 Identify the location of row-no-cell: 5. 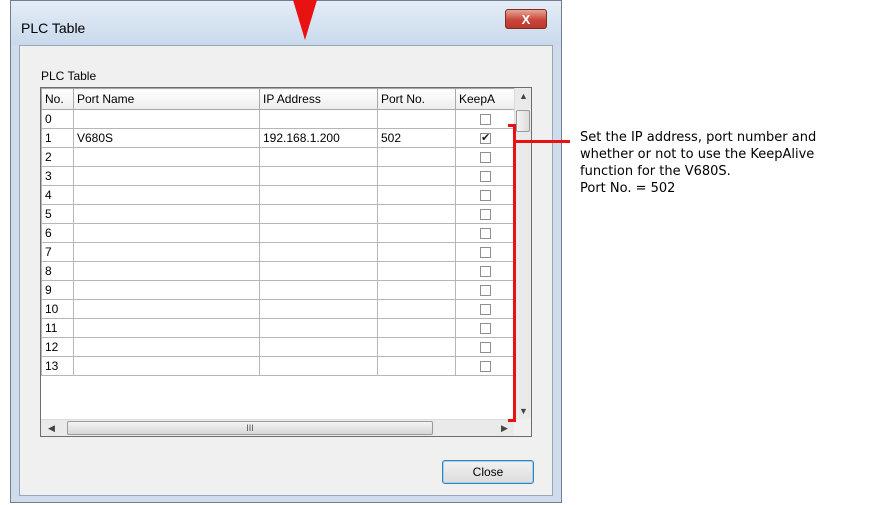
(57, 214).